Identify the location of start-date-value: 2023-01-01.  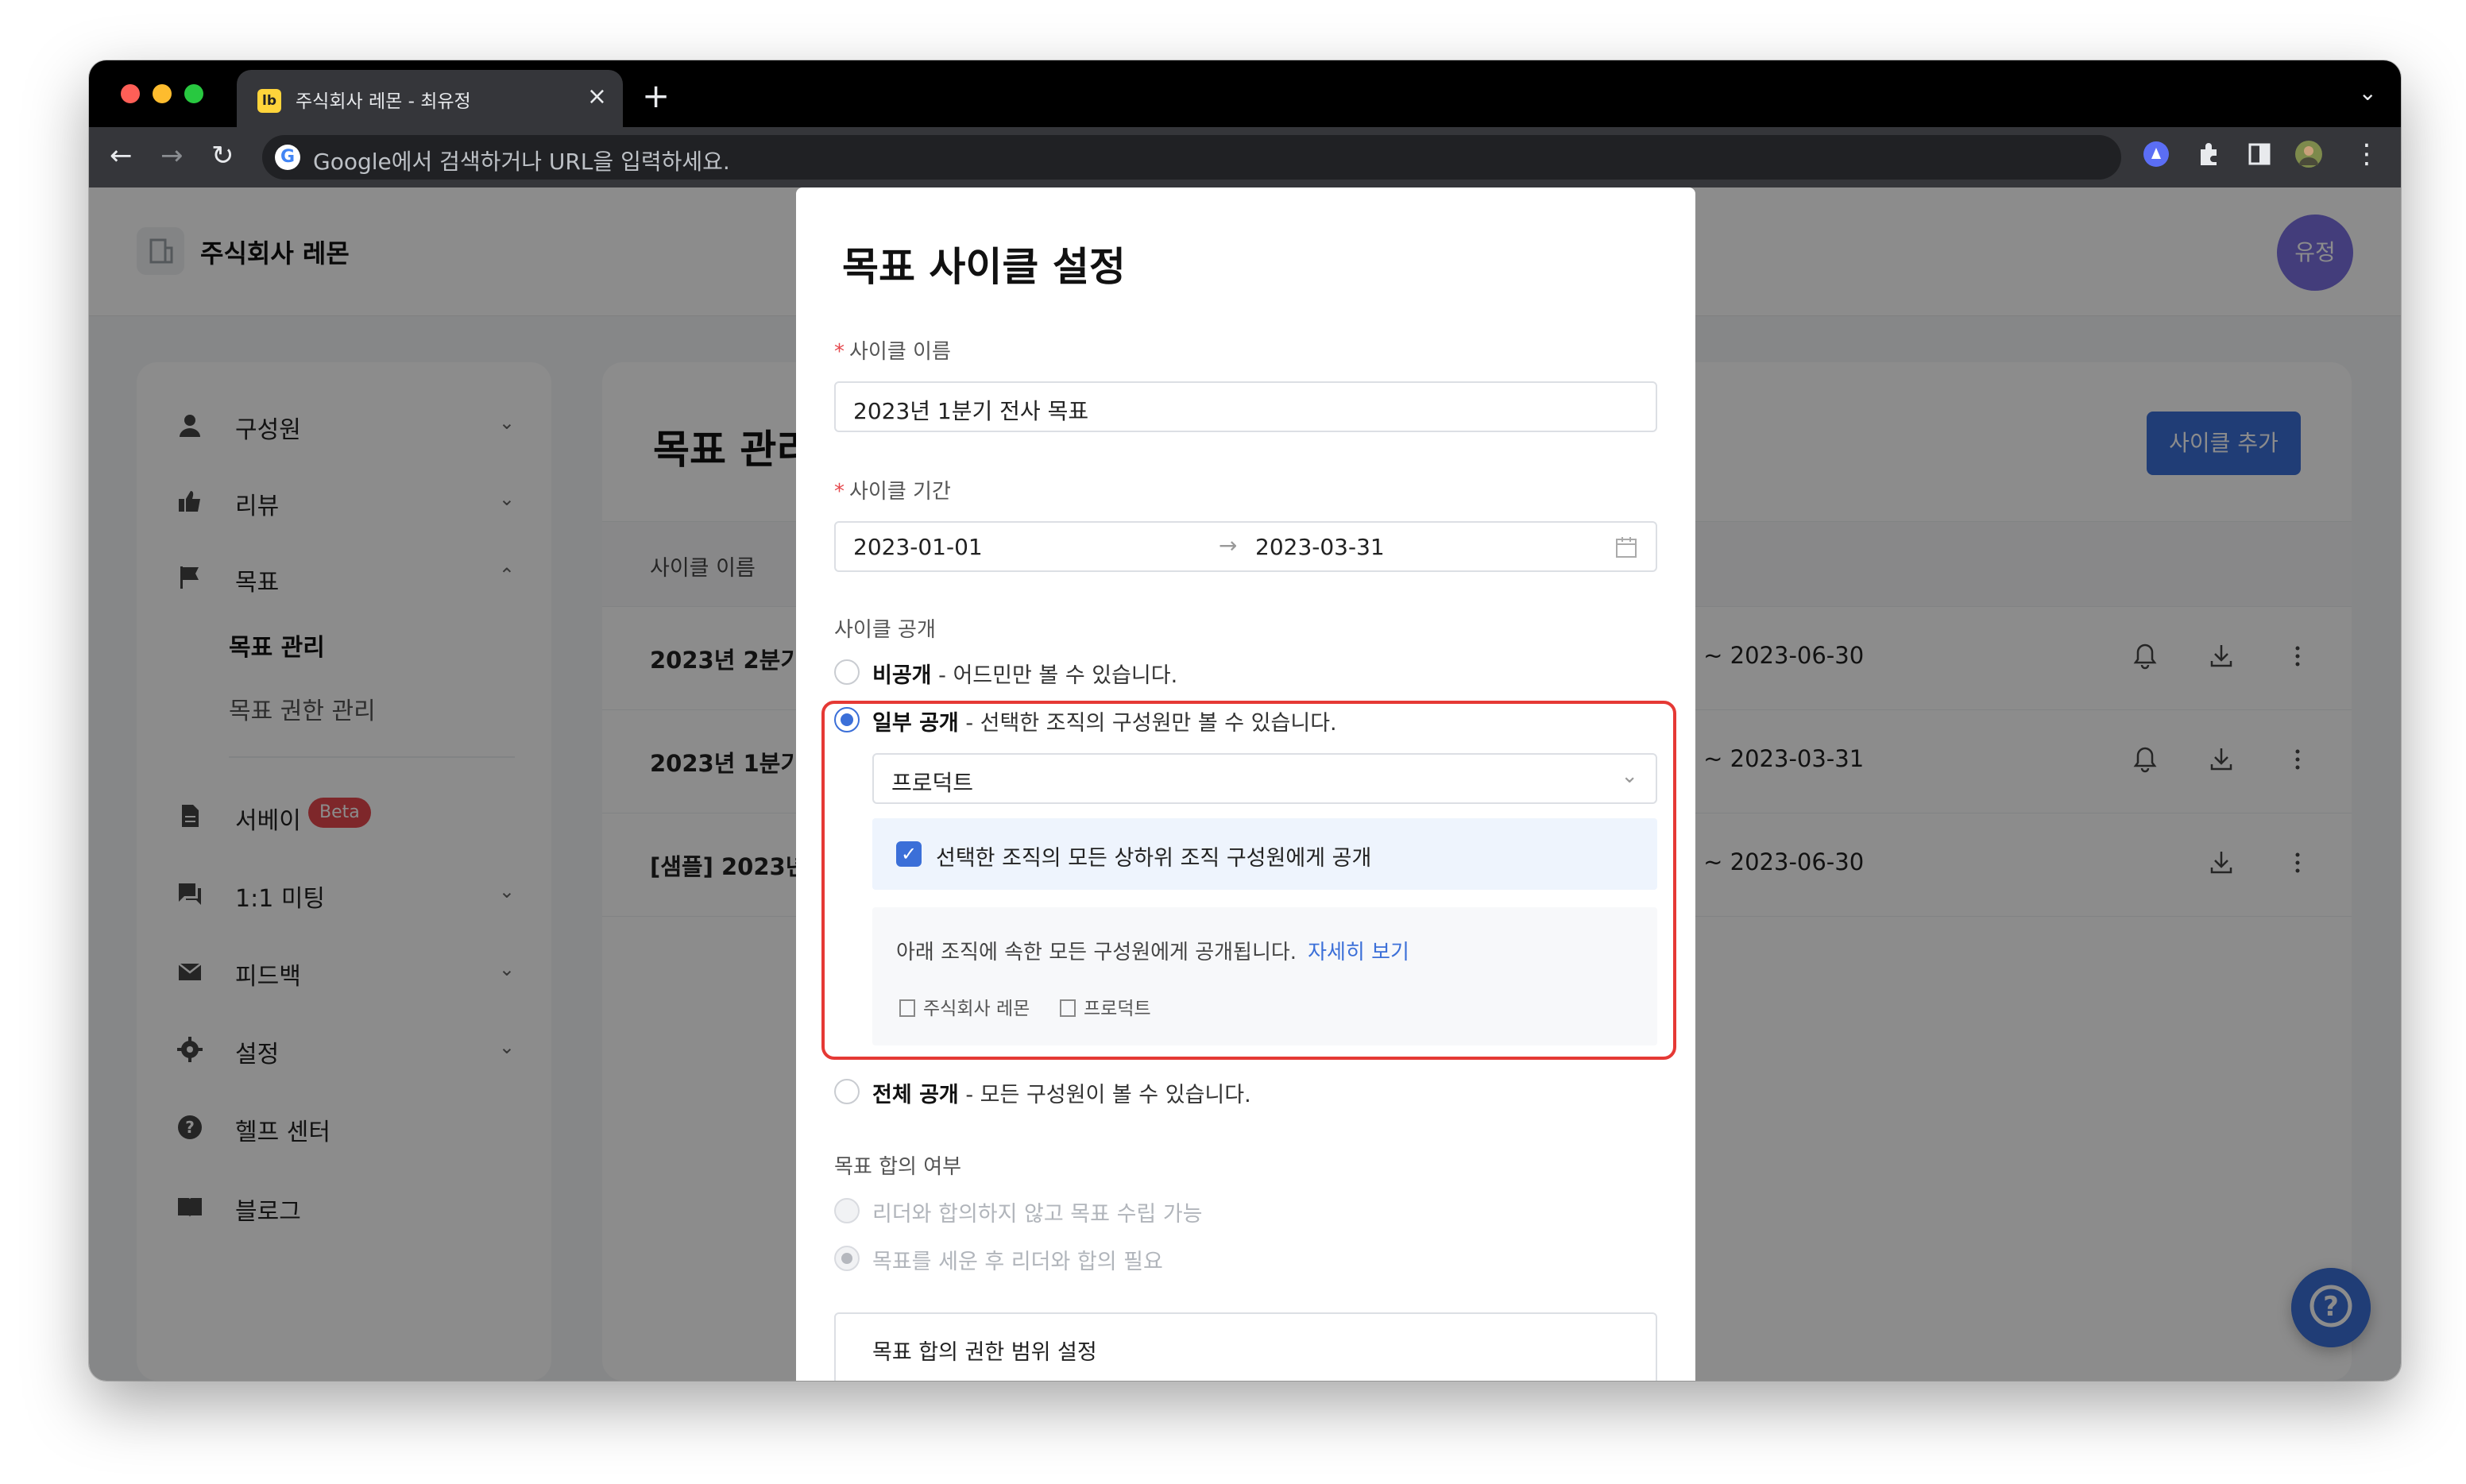
(918, 547).